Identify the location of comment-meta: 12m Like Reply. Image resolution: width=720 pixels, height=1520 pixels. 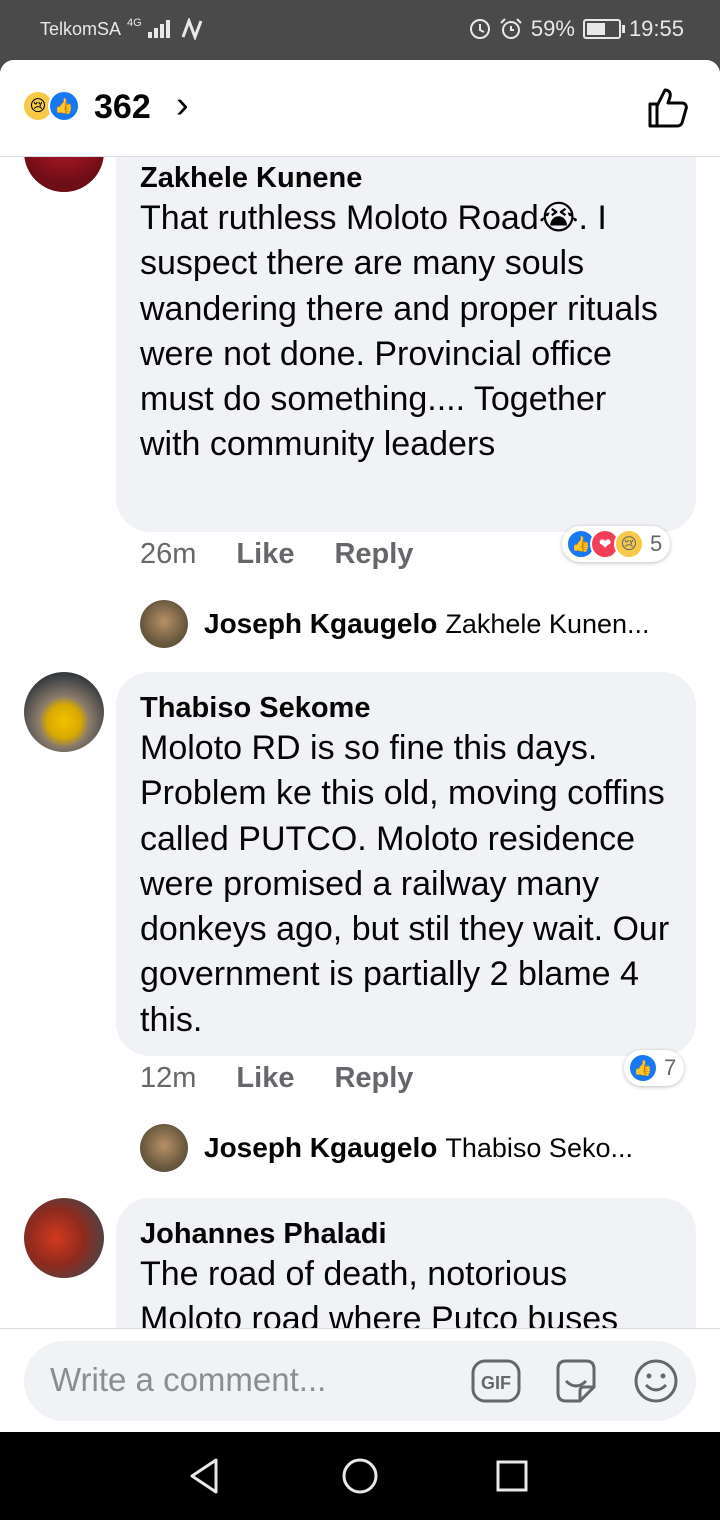
(276, 1078).